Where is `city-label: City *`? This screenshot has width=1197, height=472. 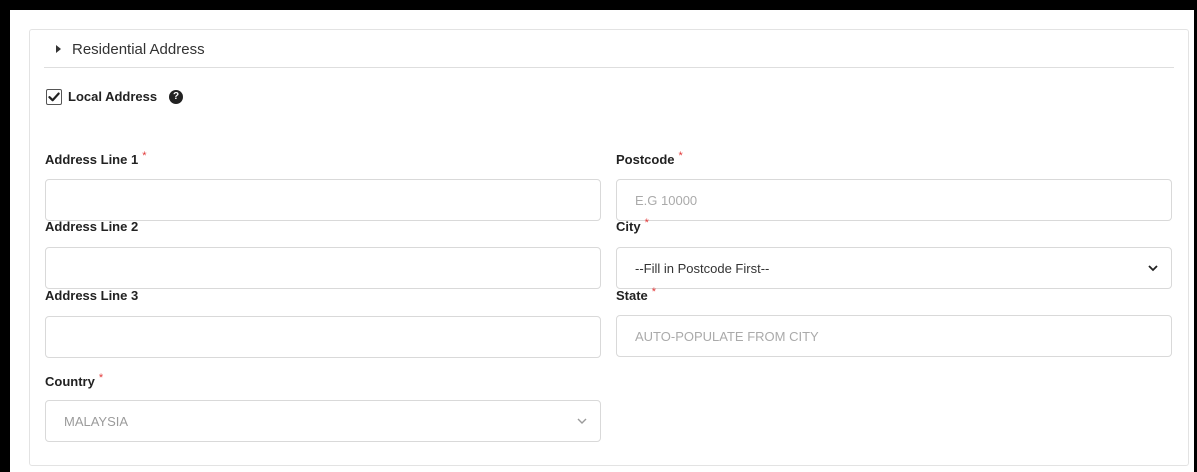
city-label: City * is located at coordinates (632, 225).